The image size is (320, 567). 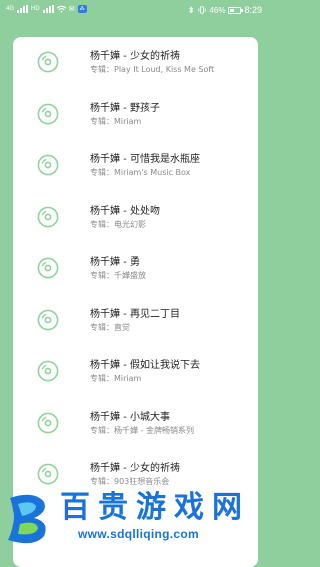 I want to click on song-item-3: 杨千嬅 - 可惜我是水瓶座 专辑：Miriam's Music Box, so click(x=135, y=166).